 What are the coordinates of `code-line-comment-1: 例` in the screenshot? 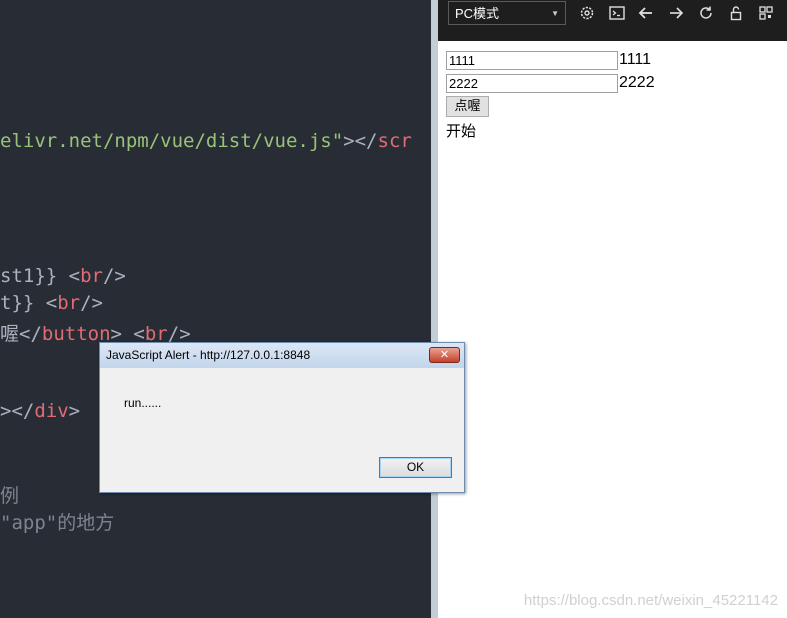 It's located at (9, 494).